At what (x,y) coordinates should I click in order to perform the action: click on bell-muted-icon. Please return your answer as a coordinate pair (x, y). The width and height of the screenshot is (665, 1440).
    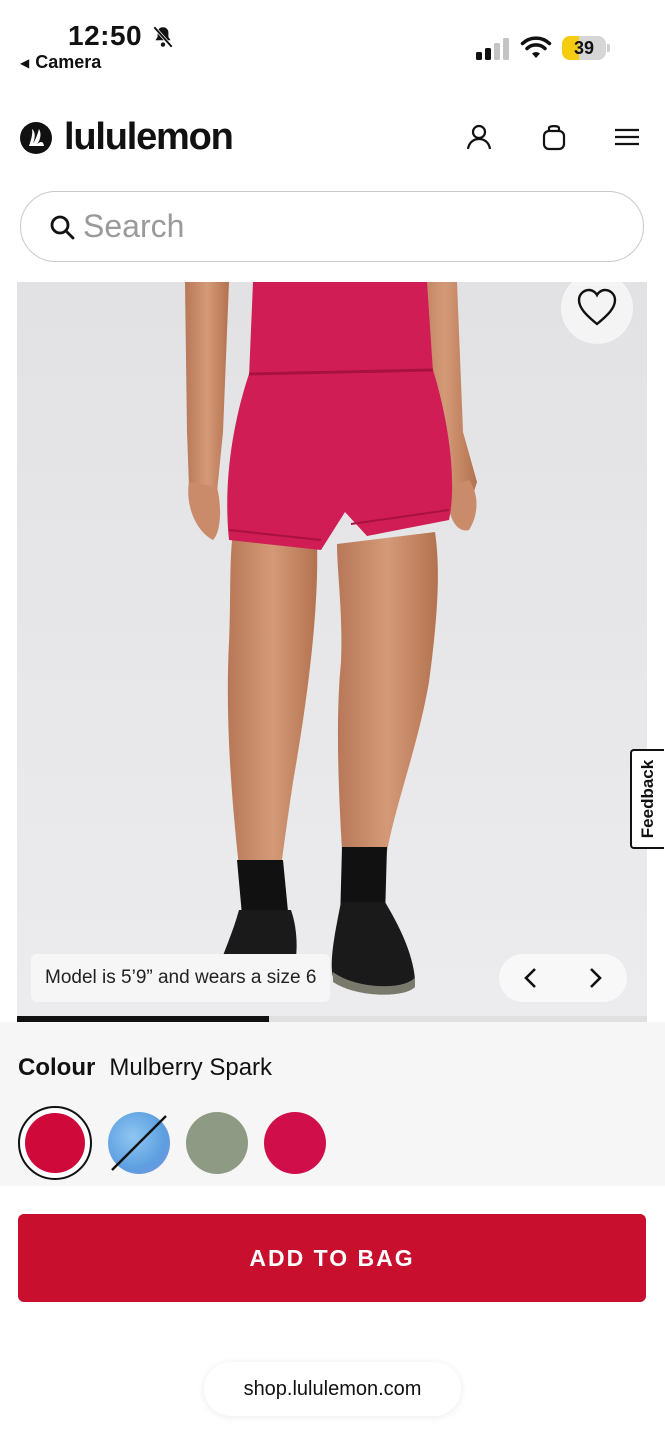
    Looking at the image, I should click on (163, 37).